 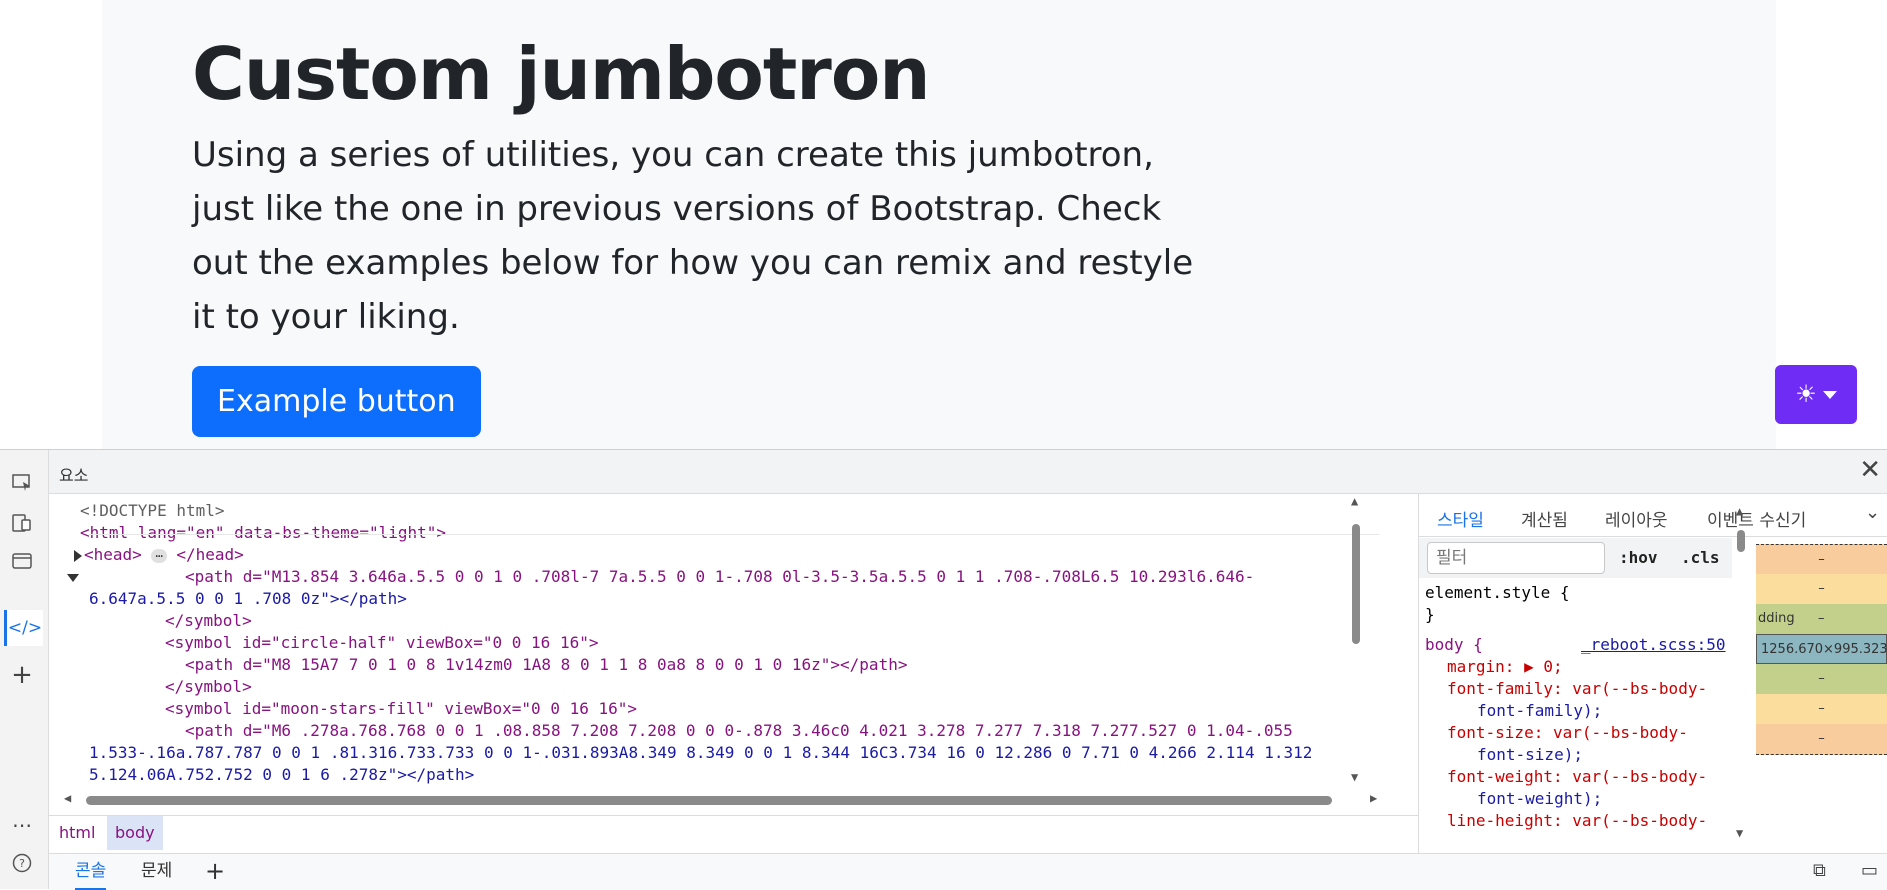 What do you see at coordinates (1567, 733) in the screenshot?
I see `rule-font-size: font-size: var(--bs-body-` at bounding box center [1567, 733].